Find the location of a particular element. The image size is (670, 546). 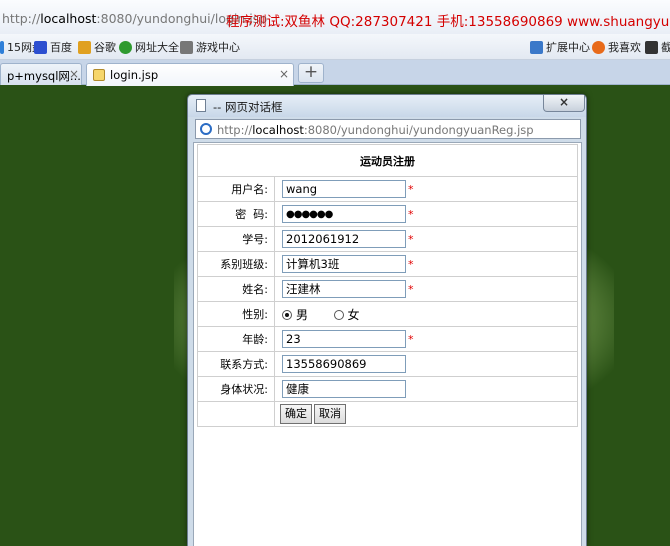

dialog-title: -- 网页对话框 is located at coordinates (248, 107).